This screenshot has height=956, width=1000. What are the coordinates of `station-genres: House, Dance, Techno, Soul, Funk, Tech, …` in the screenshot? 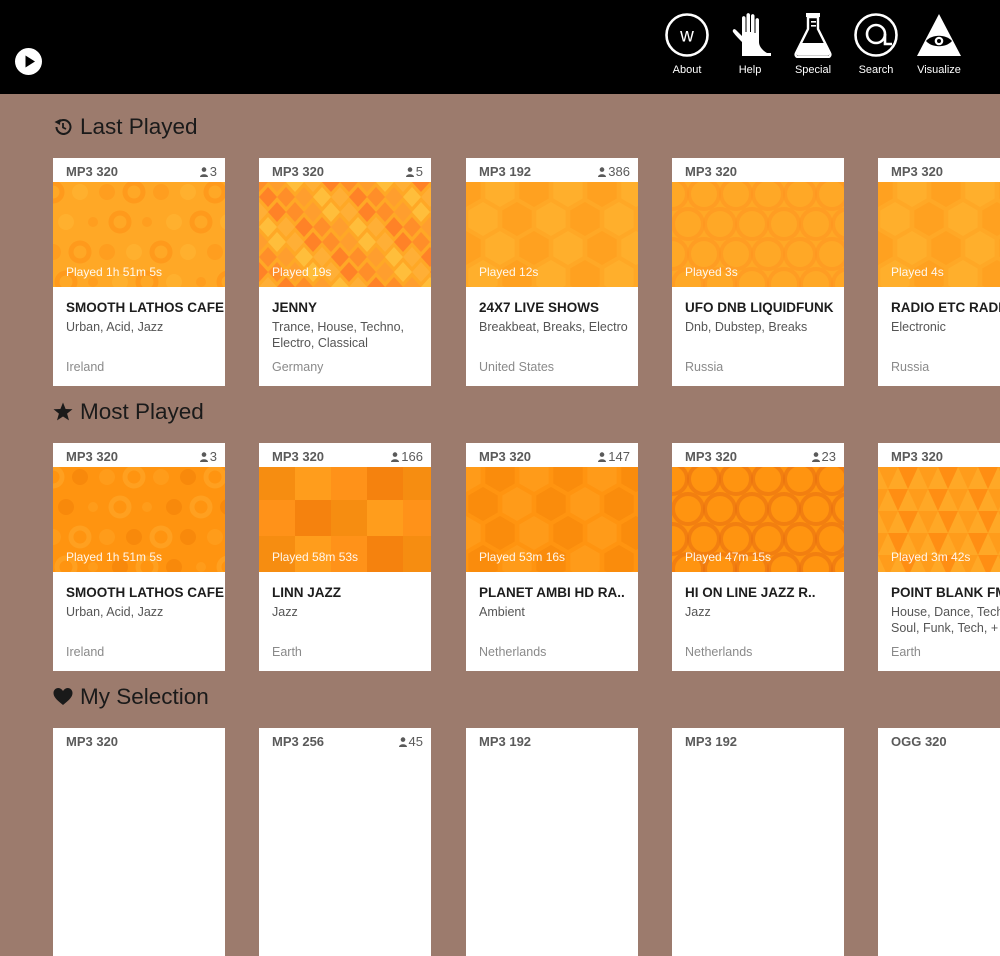 It's located at (945, 620).